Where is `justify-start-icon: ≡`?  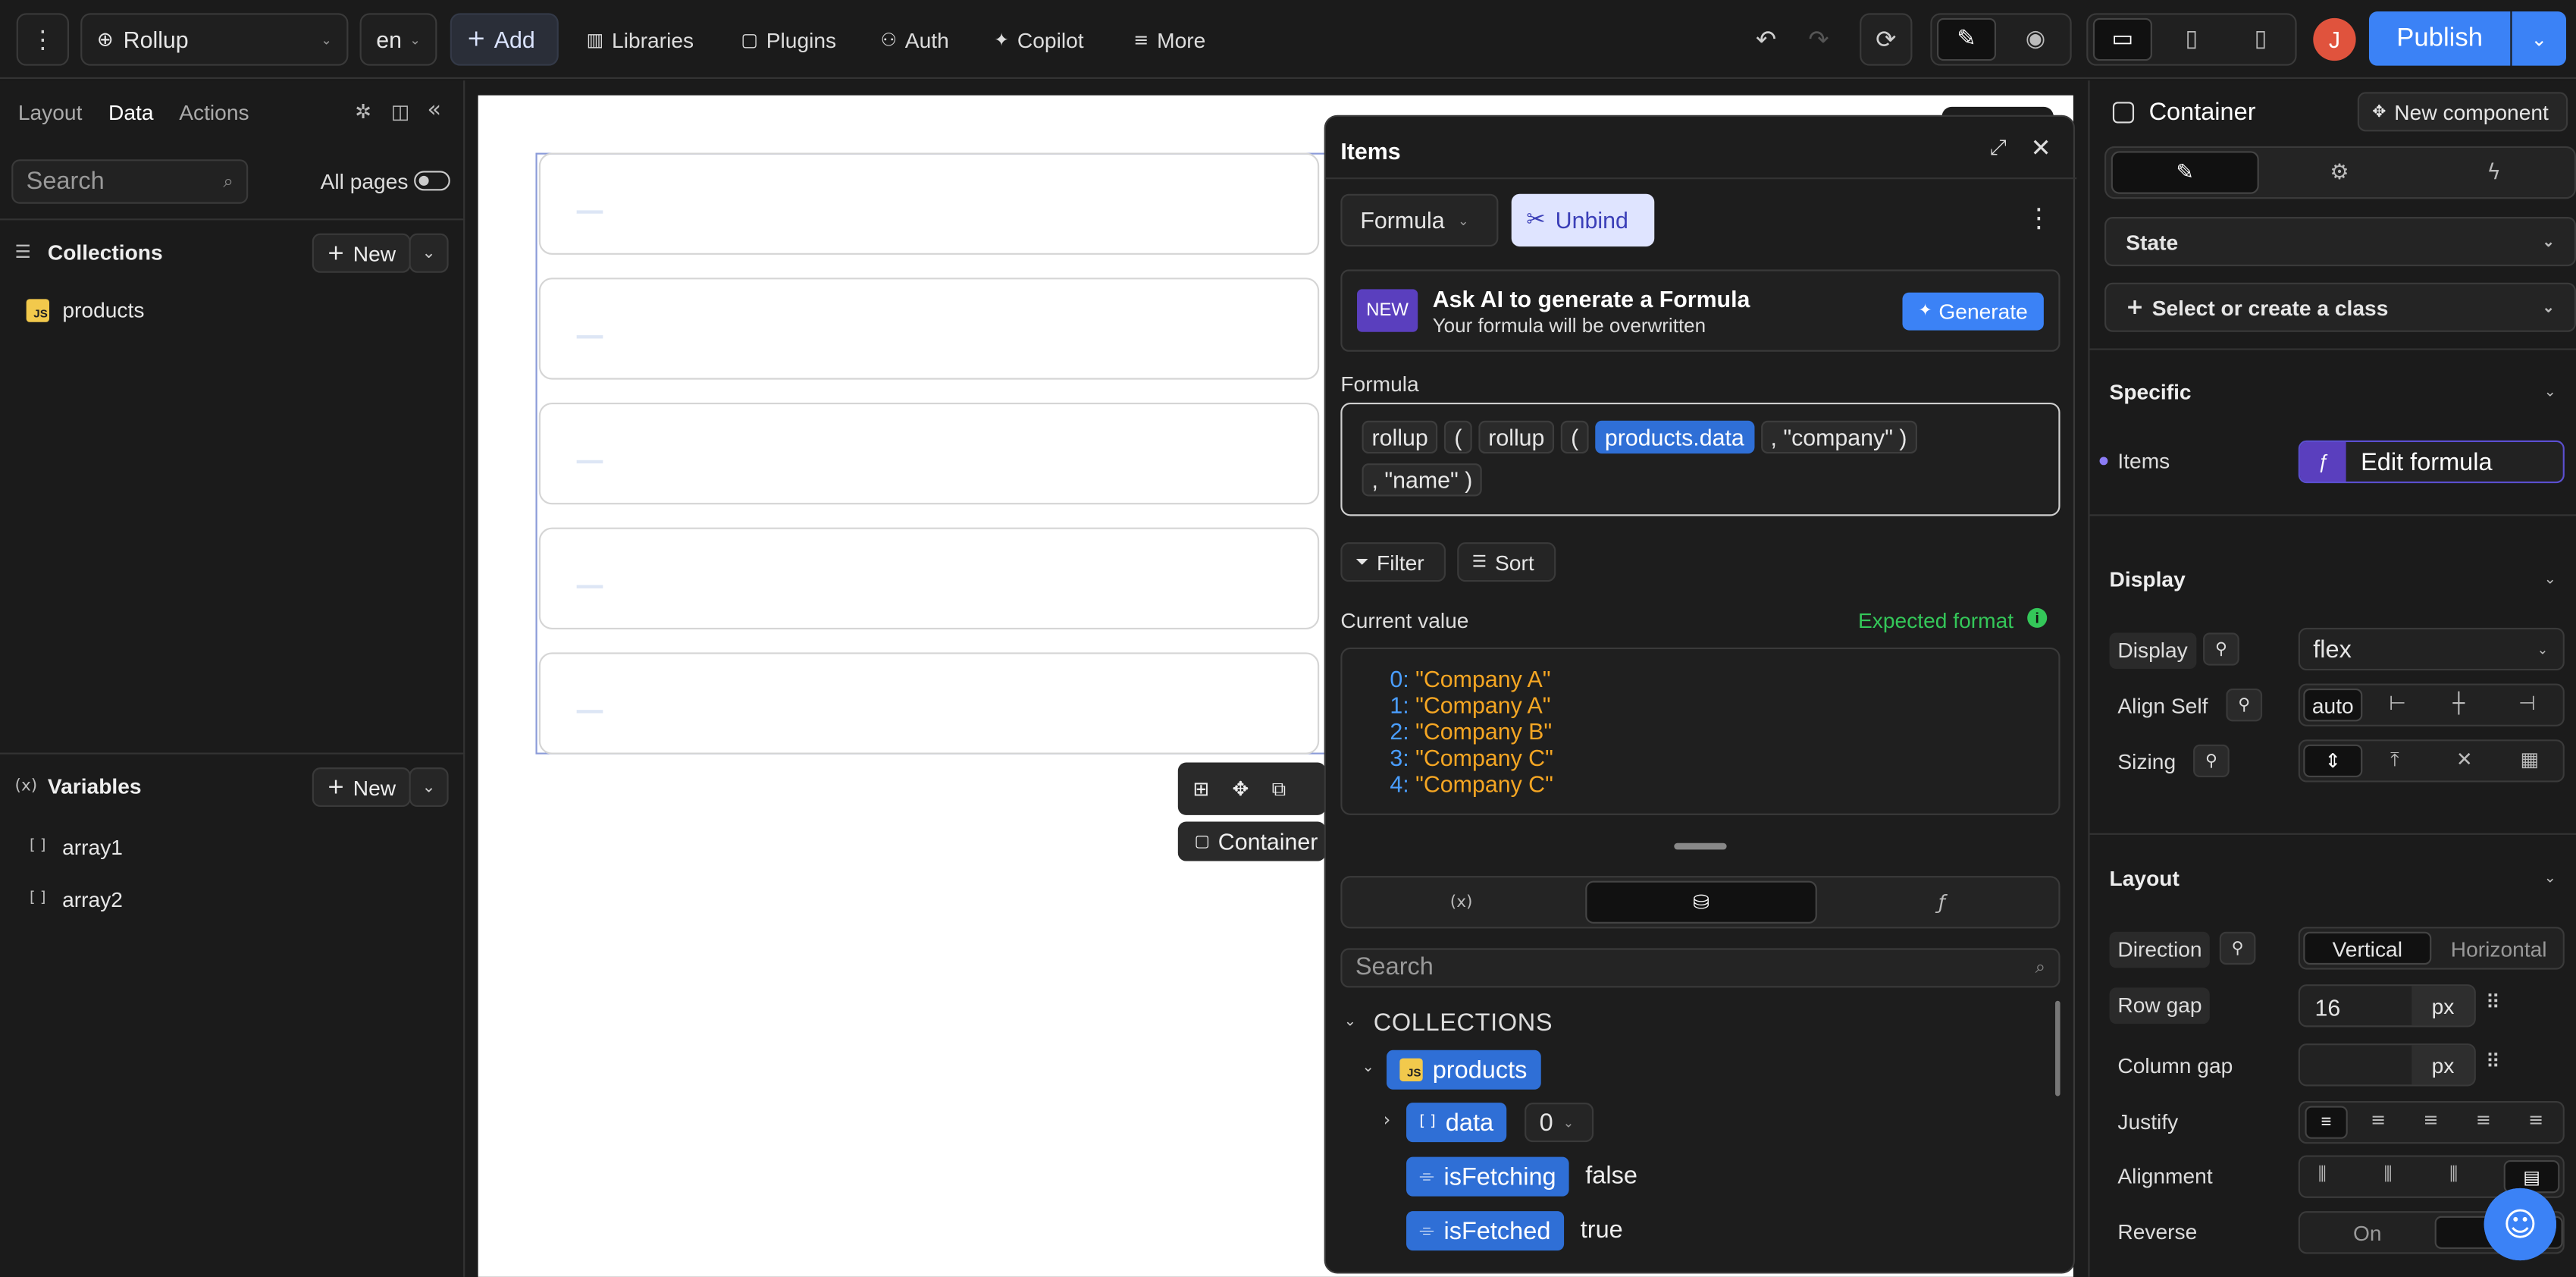
justify-start-icon: ≡ is located at coordinates (2327, 1122).